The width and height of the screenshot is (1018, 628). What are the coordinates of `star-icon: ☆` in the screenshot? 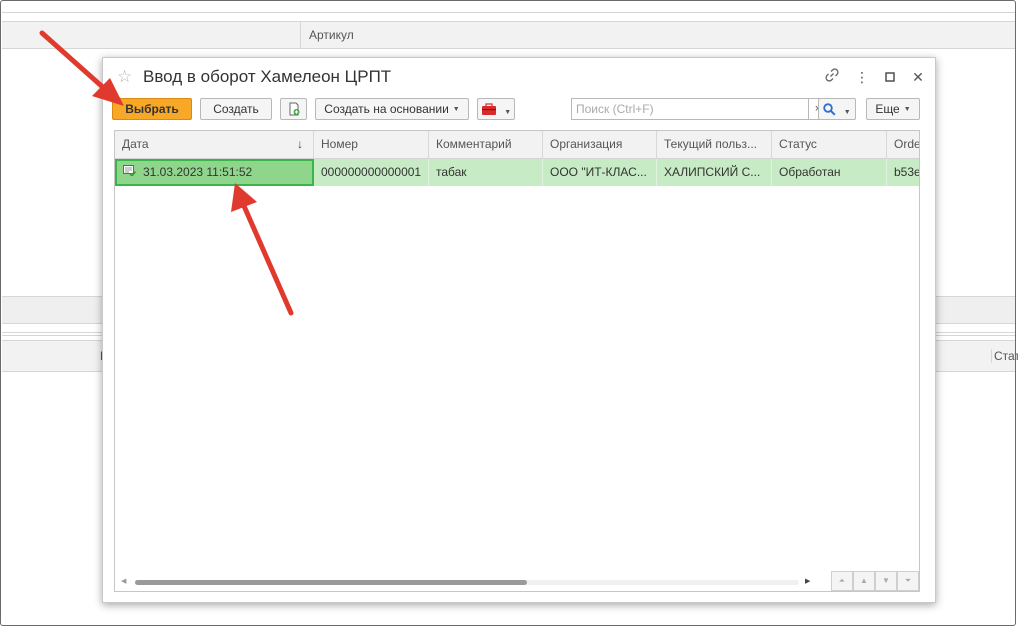 It's located at (124, 77).